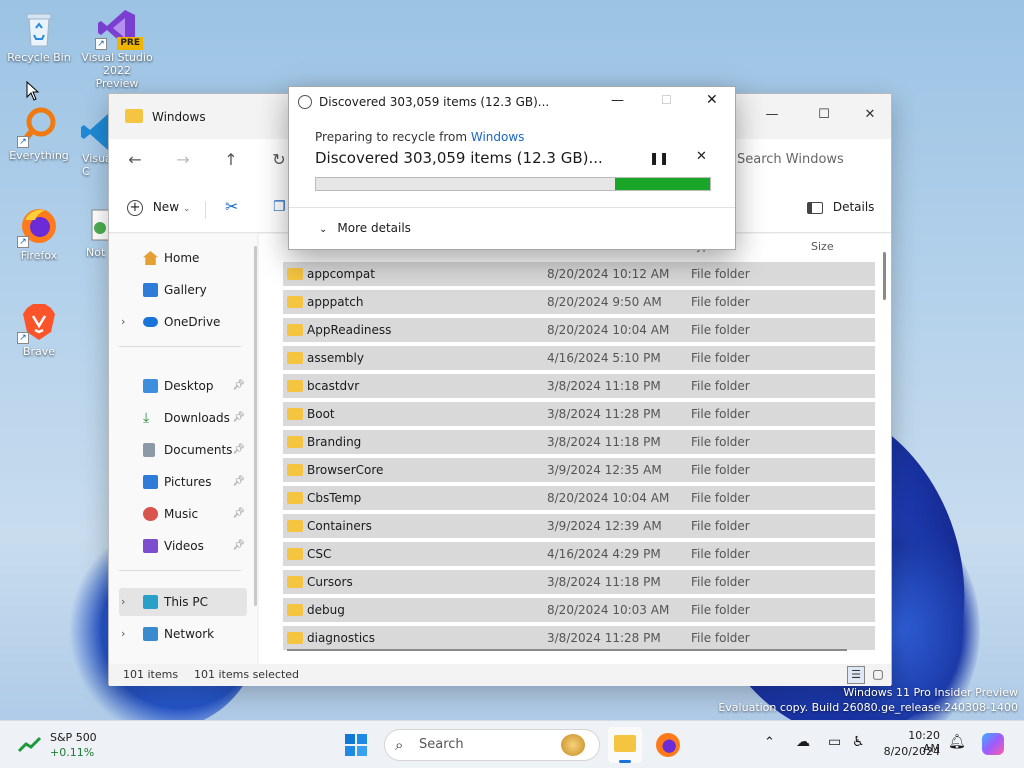 The width and height of the screenshot is (1024, 768). What do you see at coordinates (183, 482) in the screenshot?
I see `sidebar-item-pictures: Pictures 📌︎` at bounding box center [183, 482].